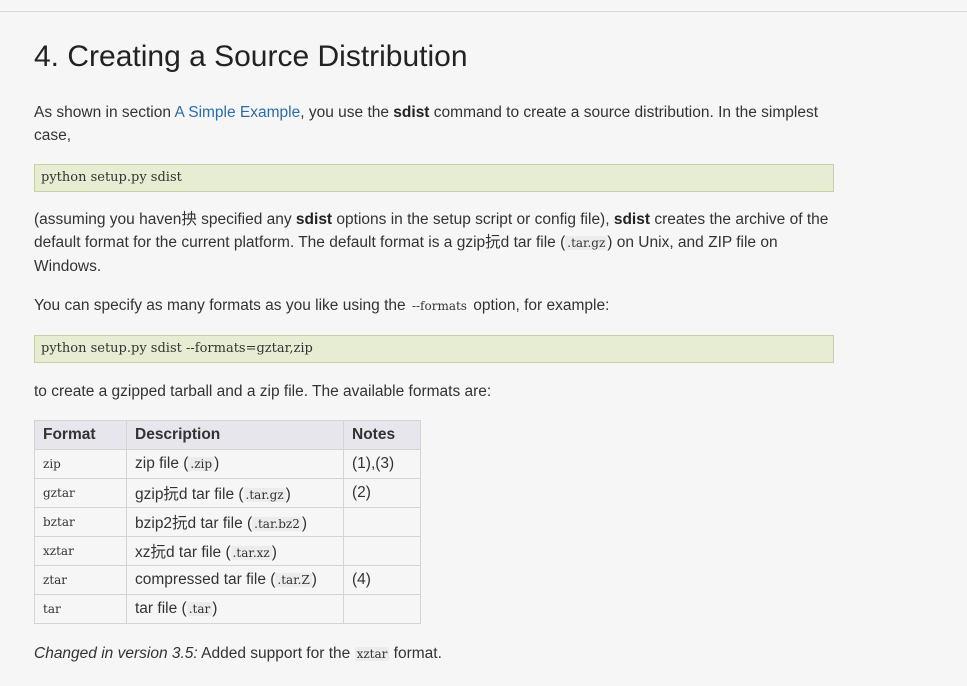 The height and width of the screenshot is (686, 967). Describe the element at coordinates (586, 243) in the screenshot. I see `tar-gz-code: .tar.gz` at that location.